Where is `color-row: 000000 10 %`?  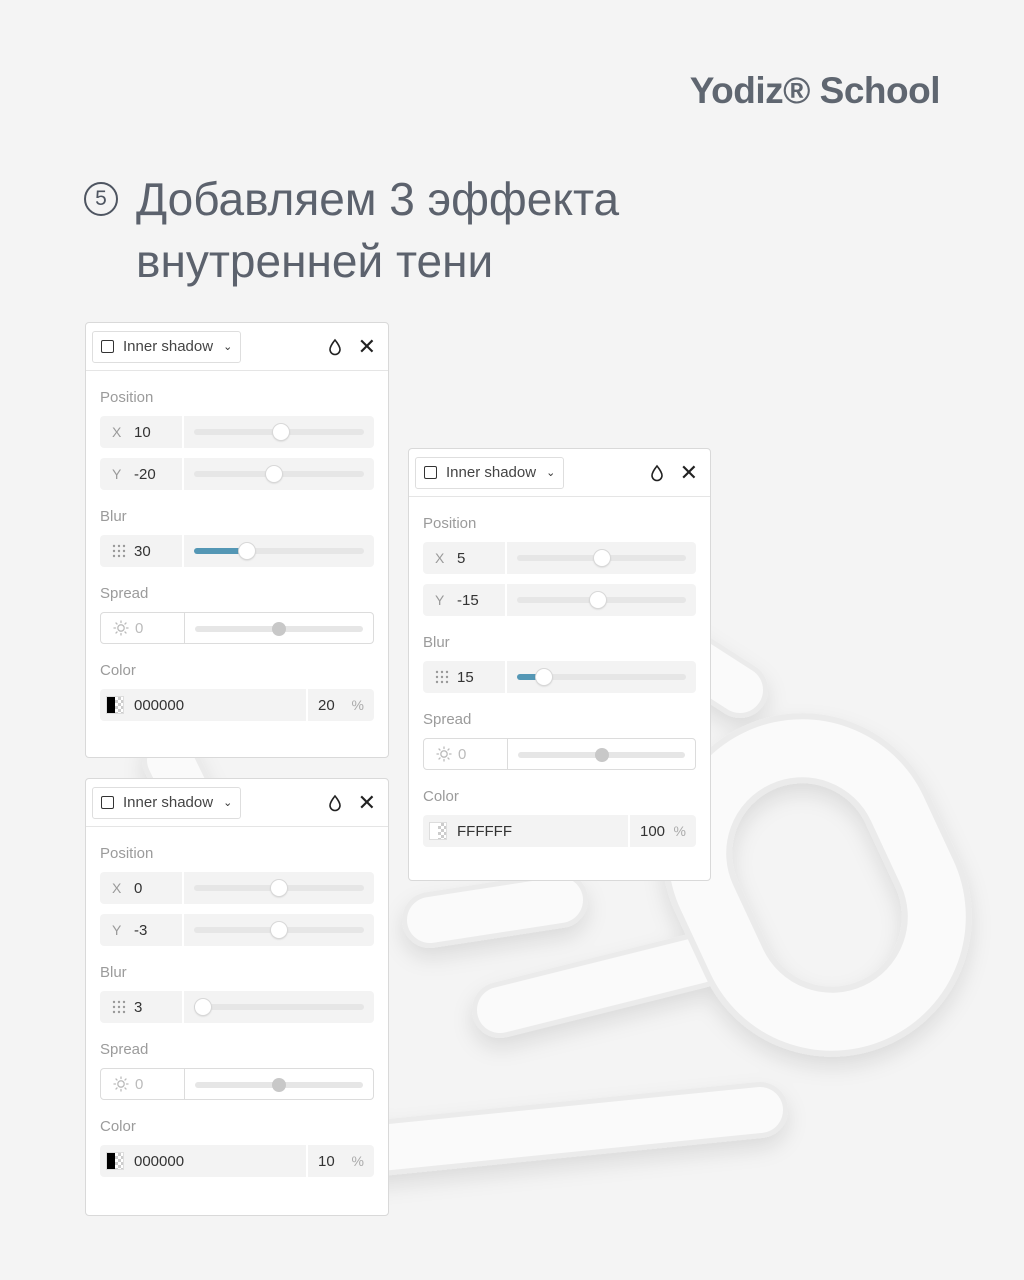
color-row: 000000 10 % is located at coordinates (237, 1161).